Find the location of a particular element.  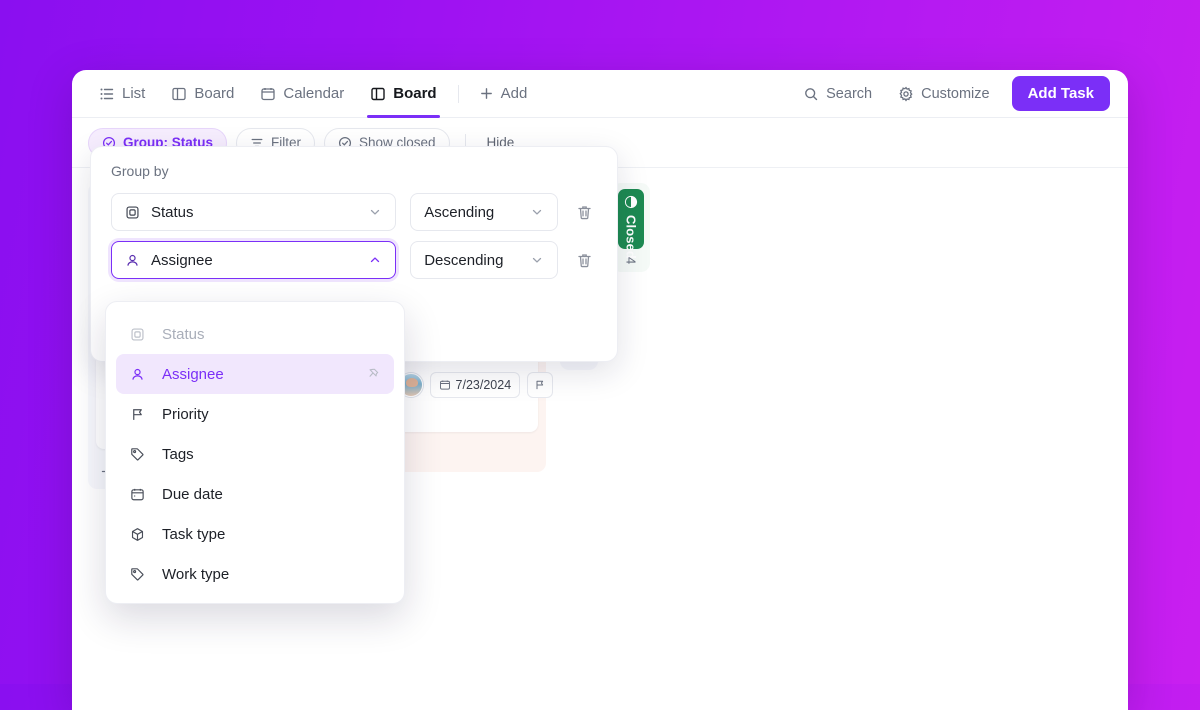

tab-list-label: List is located at coordinates (134, 93).